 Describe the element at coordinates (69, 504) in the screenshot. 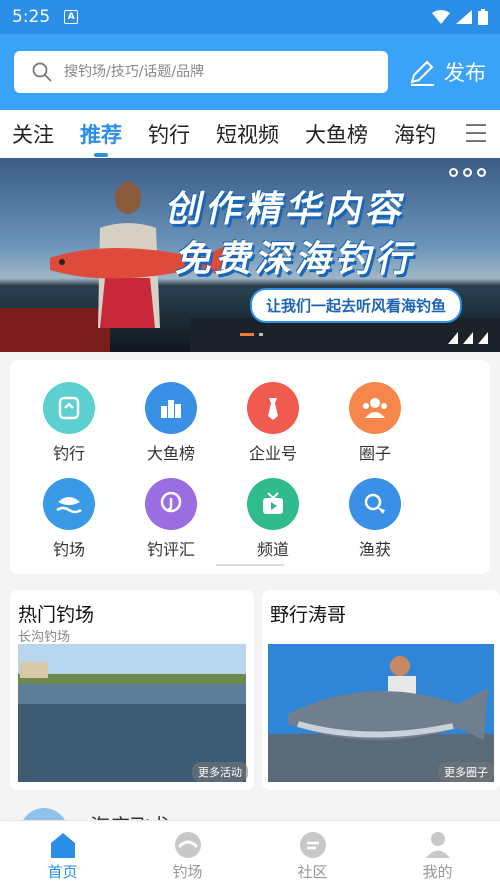

I see `fish-wave-icon` at that location.